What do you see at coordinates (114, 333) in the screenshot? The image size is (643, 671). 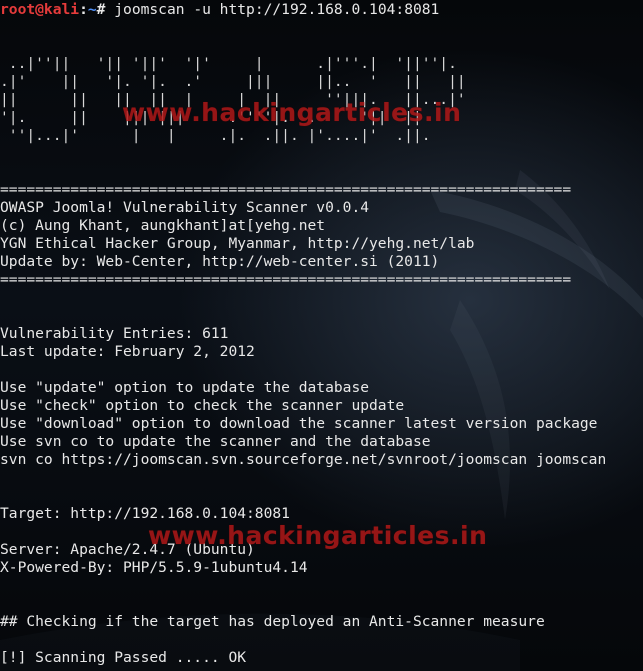 I see `vulnerability-entries: Vulnerability Entries: 611` at bounding box center [114, 333].